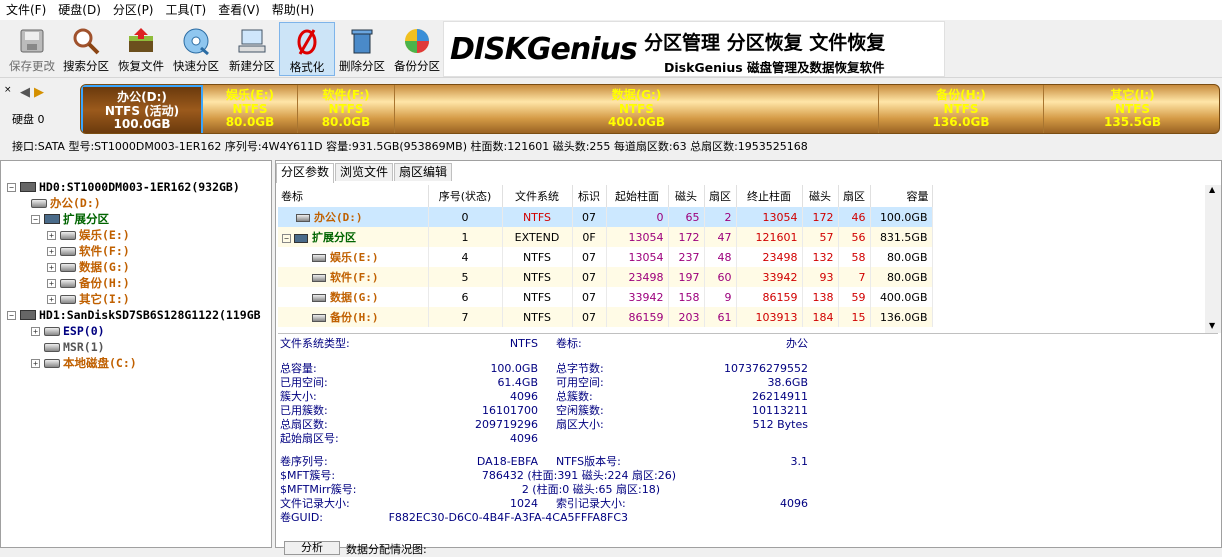 The width and height of the screenshot is (1222, 557). Describe the element at coordinates (611, 10) in the screenshot. I see `menu-bar: 文件(F) 硬盘(D) 分区(P) 工具(T) 查看(V) 帮助(H)` at that location.